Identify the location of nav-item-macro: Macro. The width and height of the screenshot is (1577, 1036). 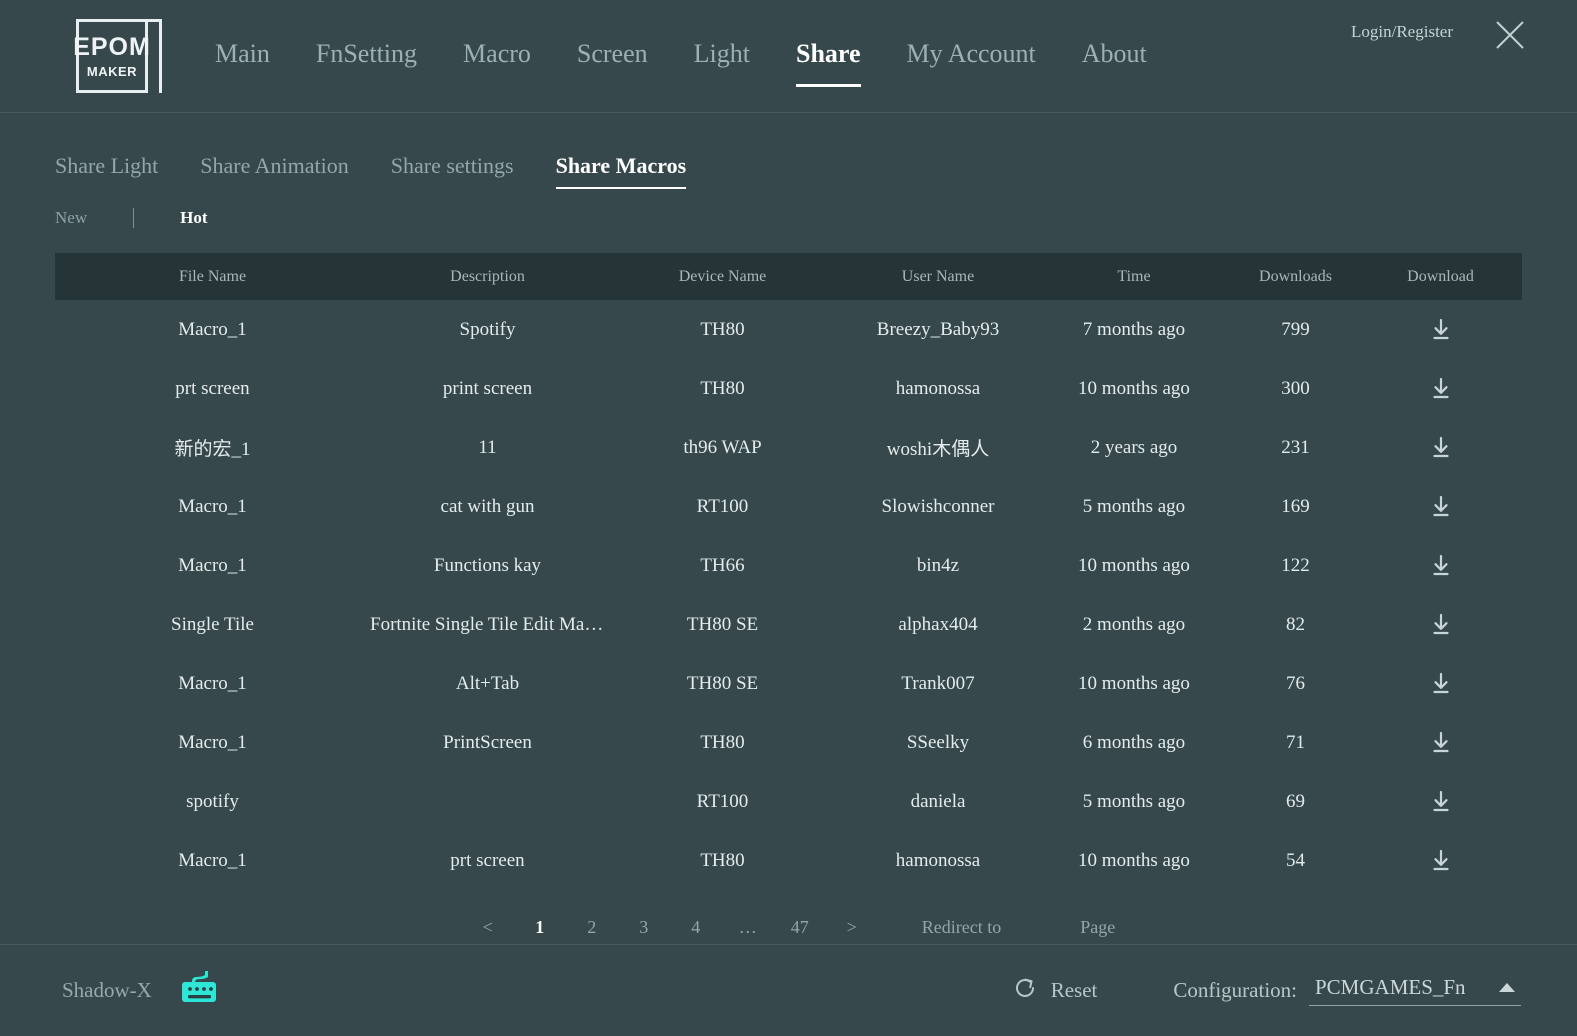
(497, 56).